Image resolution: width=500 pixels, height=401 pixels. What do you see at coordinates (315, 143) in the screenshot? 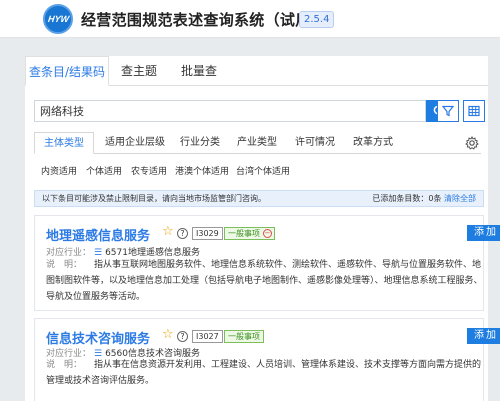
I see `tab-license-status: 许可情况` at bounding box center [315, 143].